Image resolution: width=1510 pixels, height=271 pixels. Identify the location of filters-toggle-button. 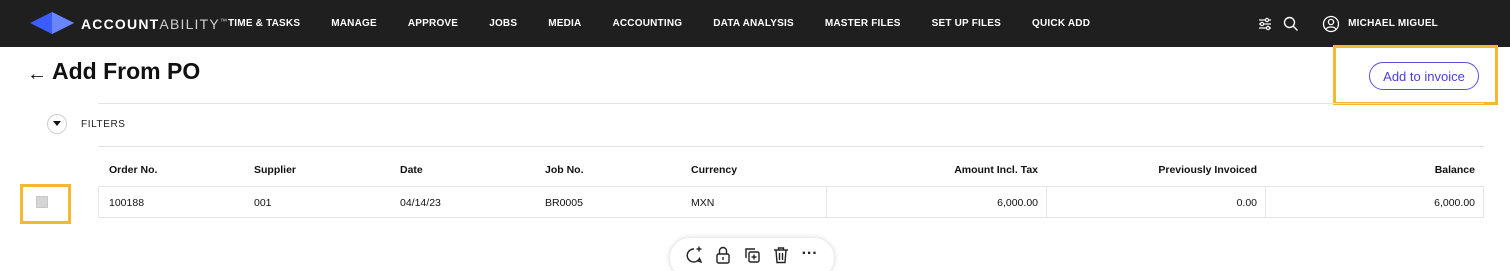
(57, 124).